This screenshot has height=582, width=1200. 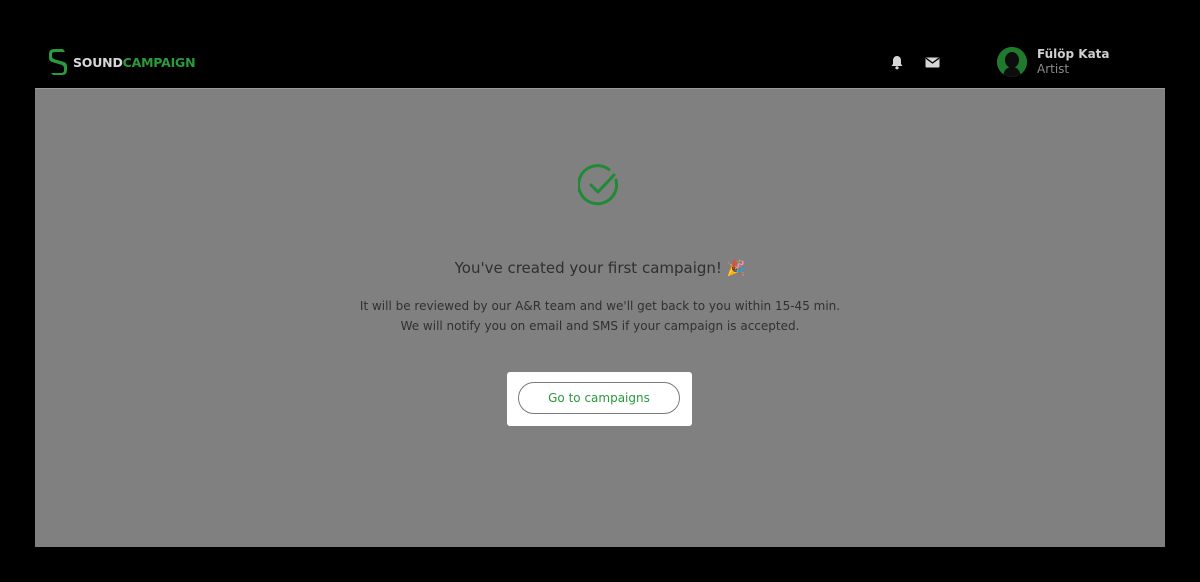 What do you see at coordinates (1012, 62) in the screenshot?
I see `avatar` at bounding box center [1012, 62].